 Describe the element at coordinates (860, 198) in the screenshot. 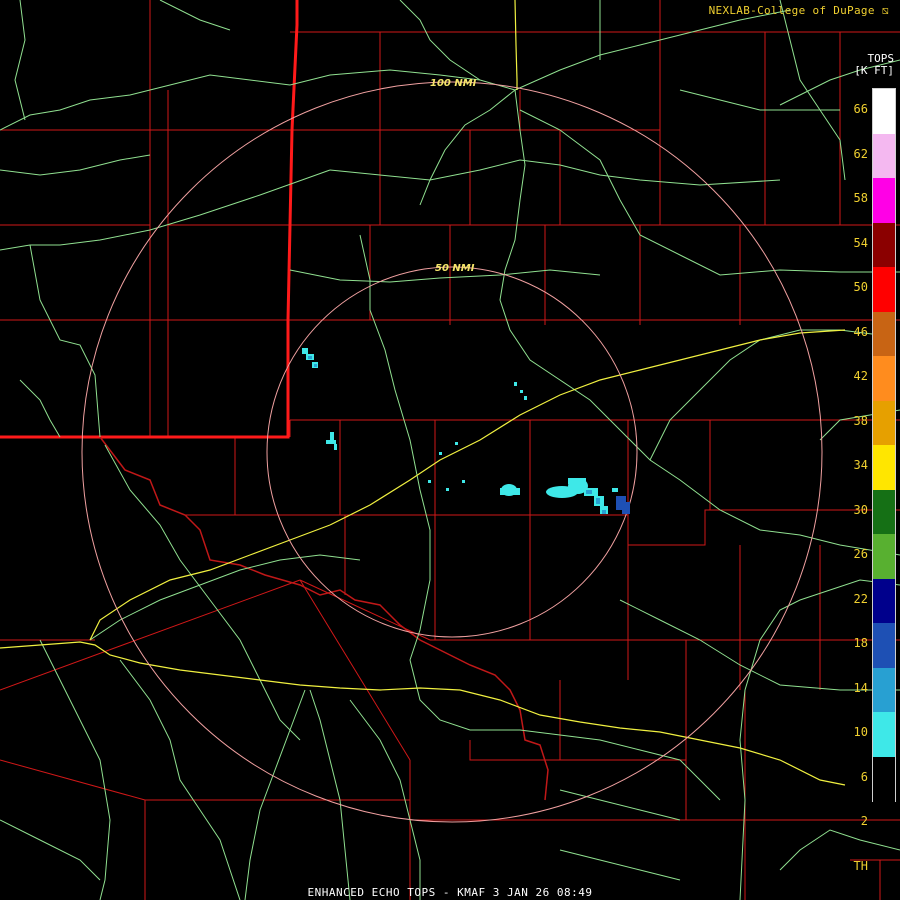

I see `legend-tick-label: 58` at that location.